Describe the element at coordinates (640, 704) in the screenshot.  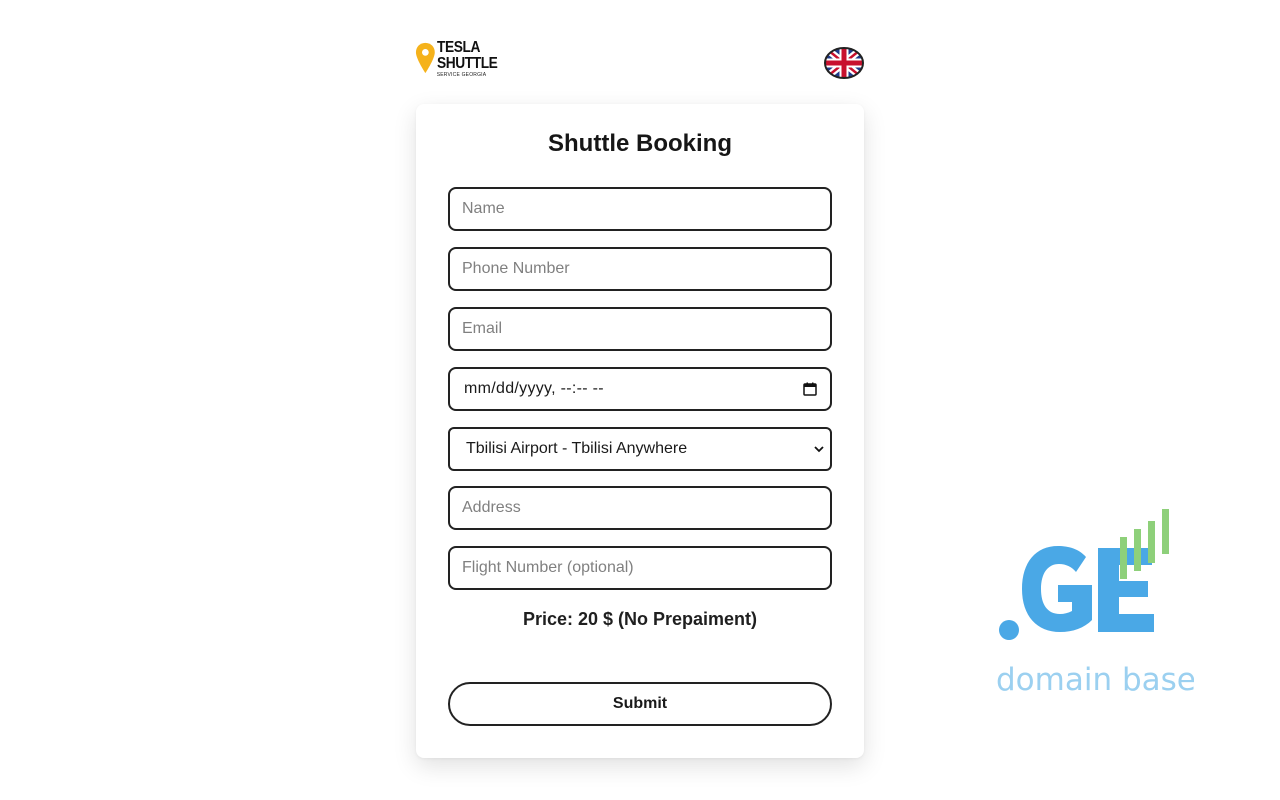
I see `submit-button: Submit` at that location.